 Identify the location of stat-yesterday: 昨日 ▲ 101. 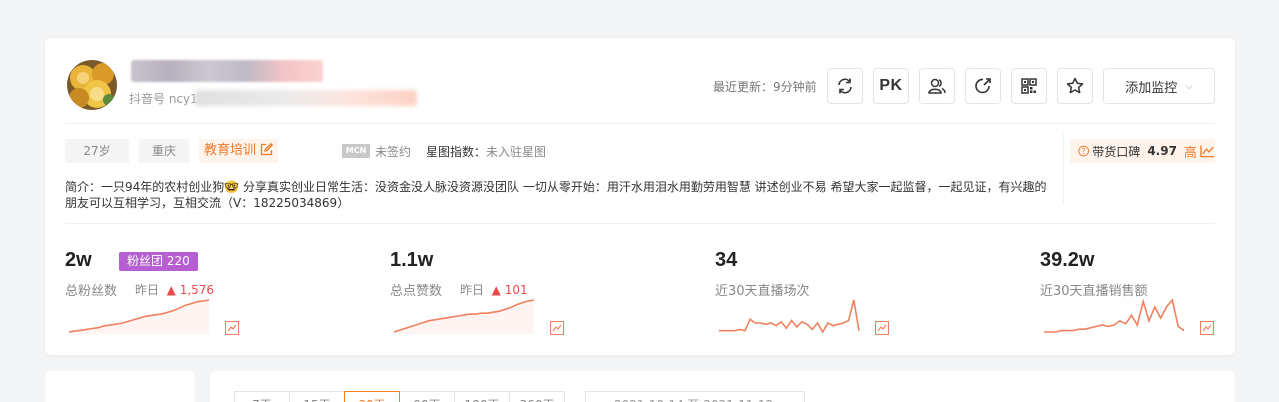
(494, 289).